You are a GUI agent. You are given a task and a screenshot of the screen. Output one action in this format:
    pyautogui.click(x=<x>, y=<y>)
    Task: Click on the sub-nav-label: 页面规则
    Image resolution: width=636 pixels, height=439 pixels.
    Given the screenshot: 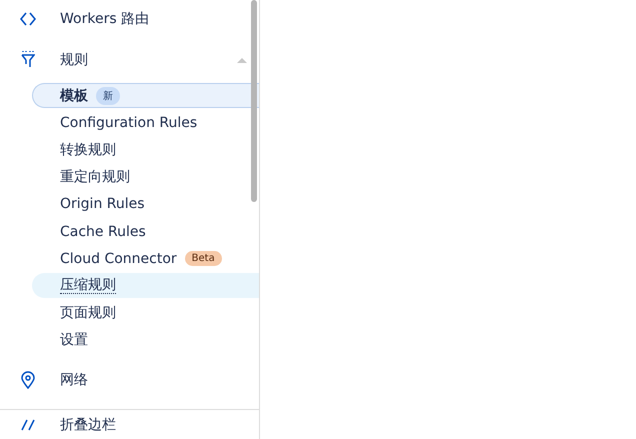 What is the action you would take?
    pyautogui.click(x=88, y=313)
    